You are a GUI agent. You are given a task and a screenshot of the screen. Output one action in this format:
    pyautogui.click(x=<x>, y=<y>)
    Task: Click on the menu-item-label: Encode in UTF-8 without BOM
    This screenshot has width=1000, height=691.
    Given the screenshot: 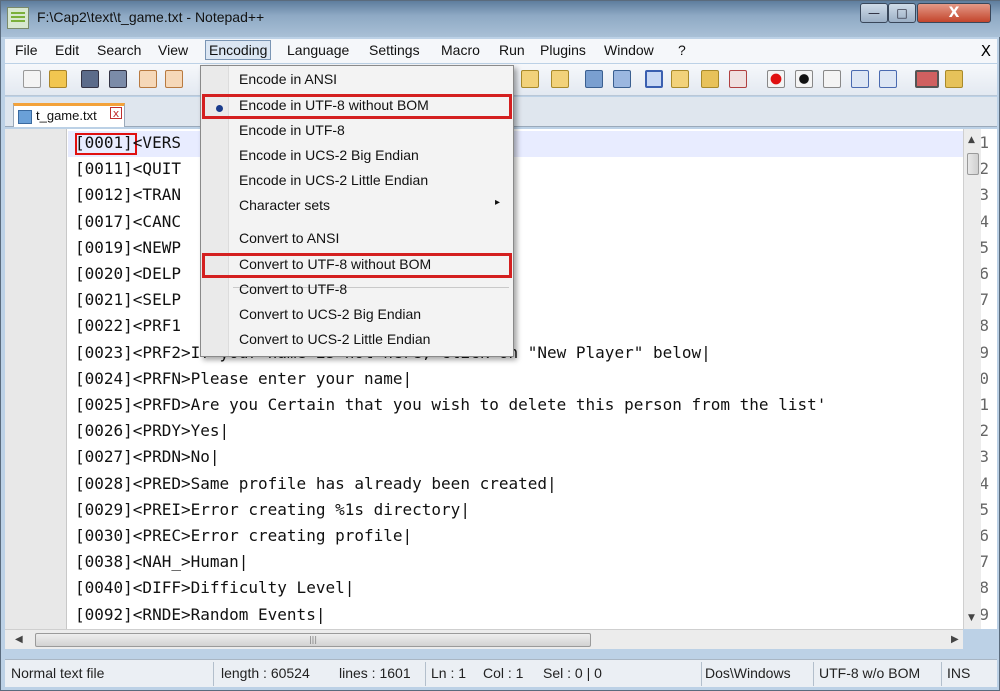 What is the action you would take?
    pyautogui.click(x=334, y=105)
    